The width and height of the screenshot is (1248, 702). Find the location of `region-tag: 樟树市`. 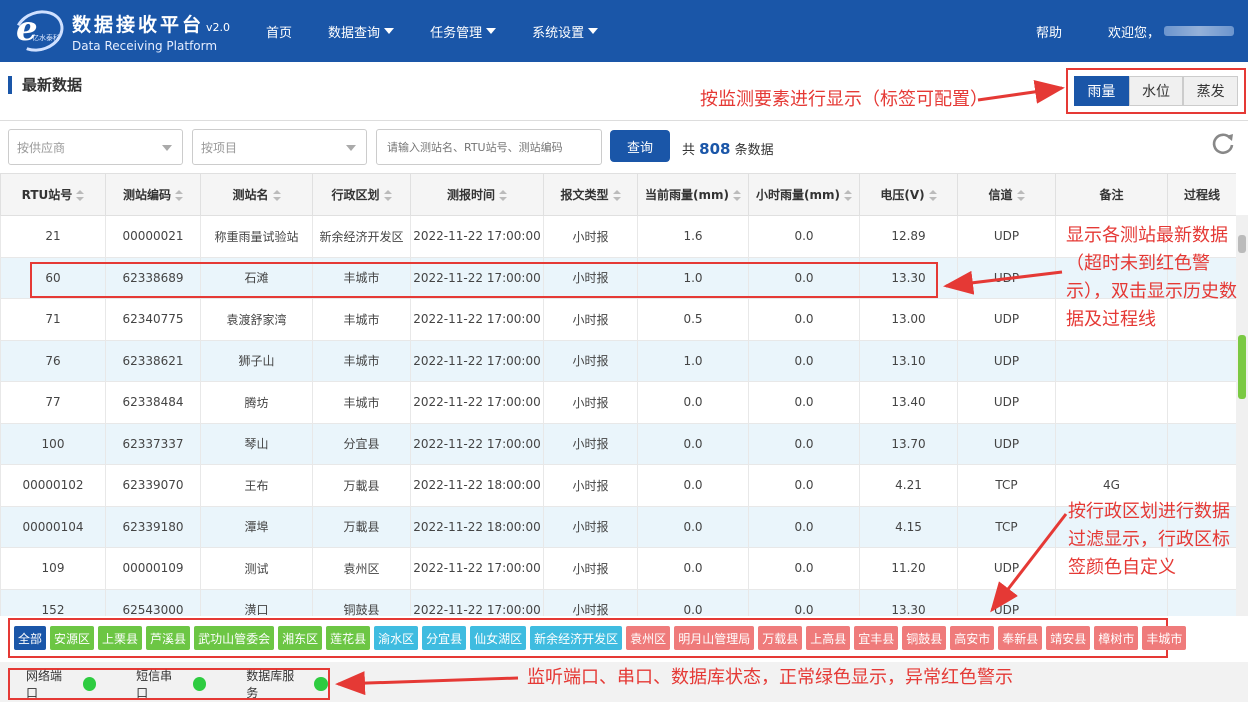

region-tag: 樟树市 is located at coordinates (1116, 638).